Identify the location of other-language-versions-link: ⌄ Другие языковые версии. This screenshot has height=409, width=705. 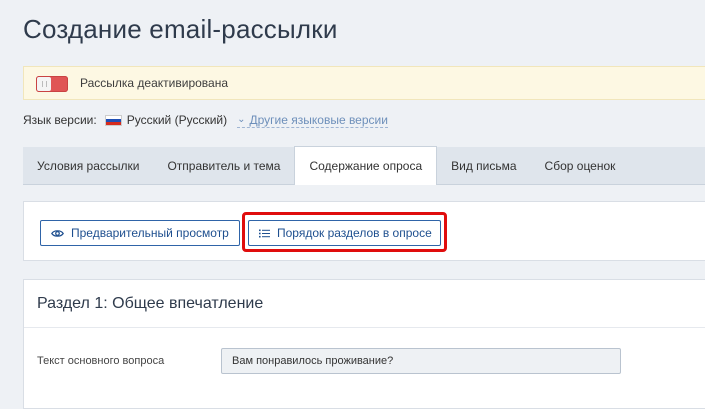
(312, 120).